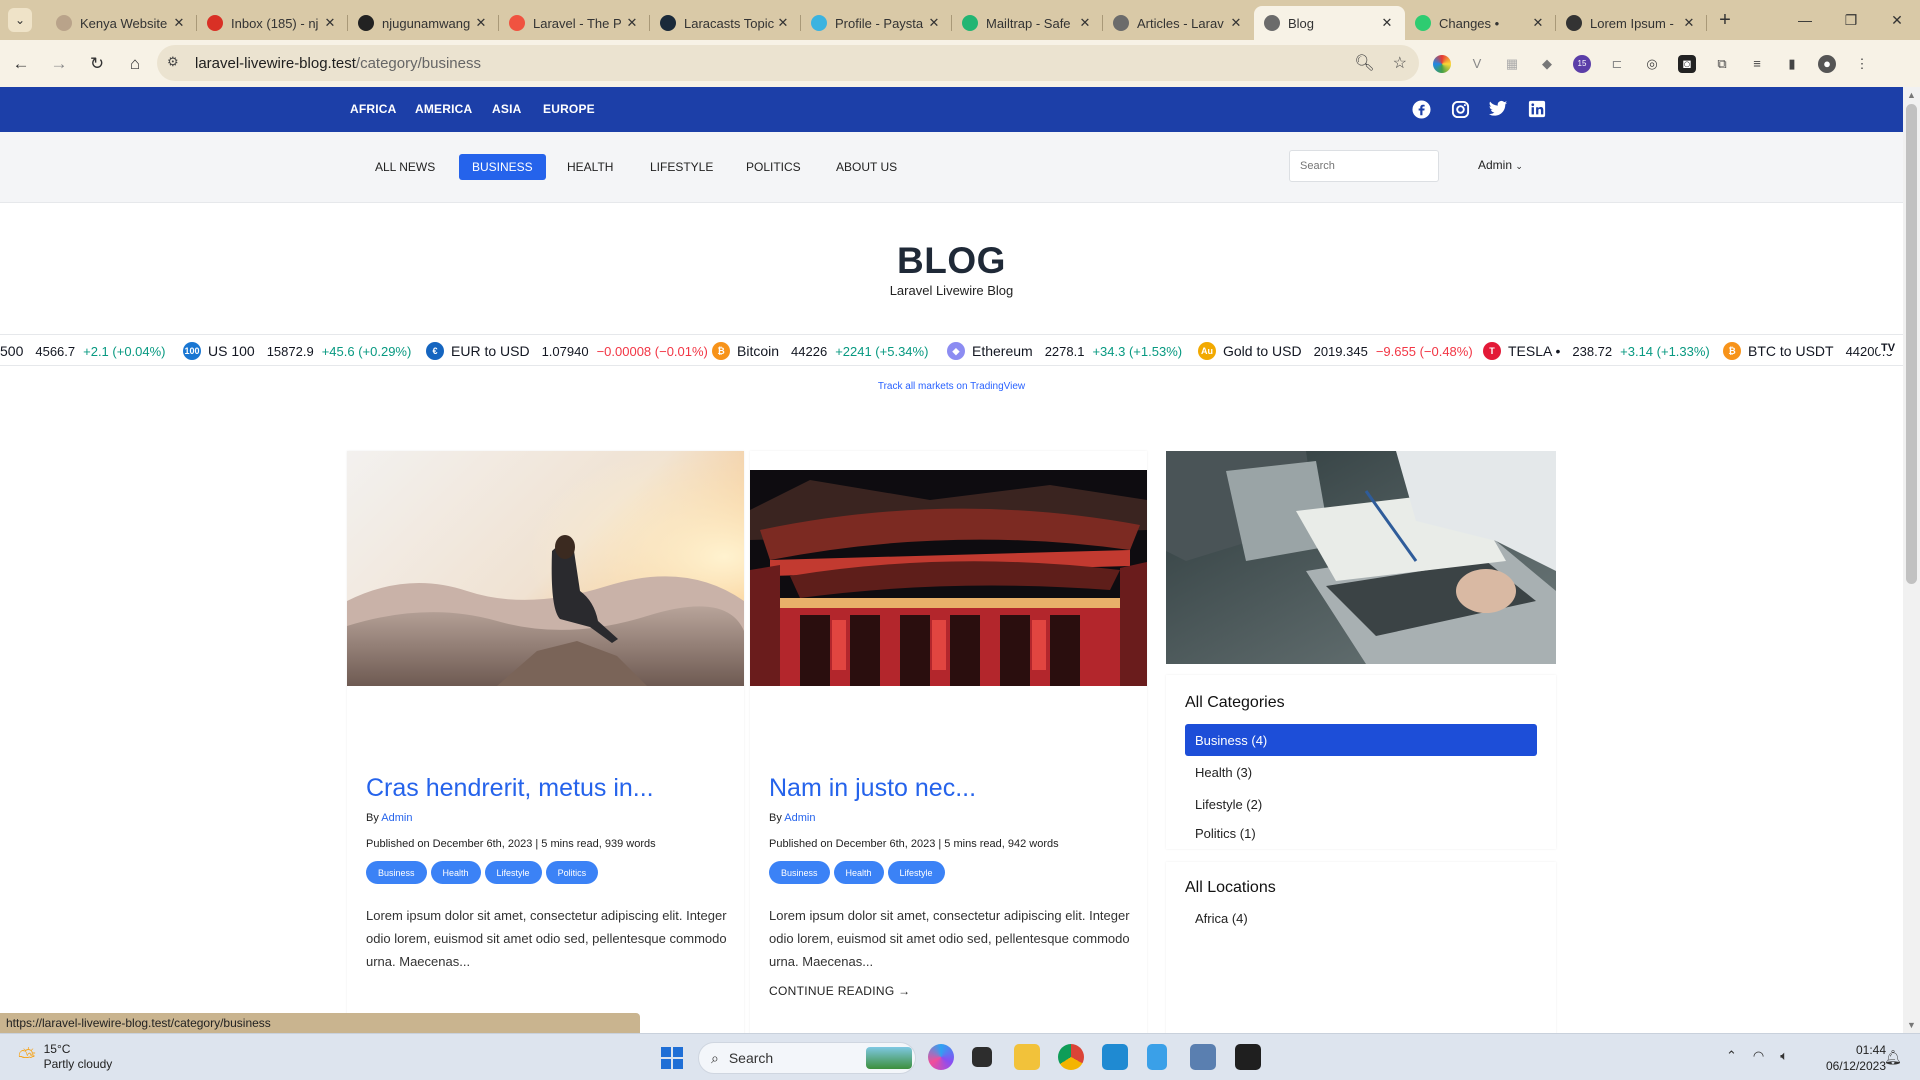  What do you see at coordinates (569, 109) in the screenshot?
I see `region-link-europe: EUROPE` at bounding box center [569, 109].